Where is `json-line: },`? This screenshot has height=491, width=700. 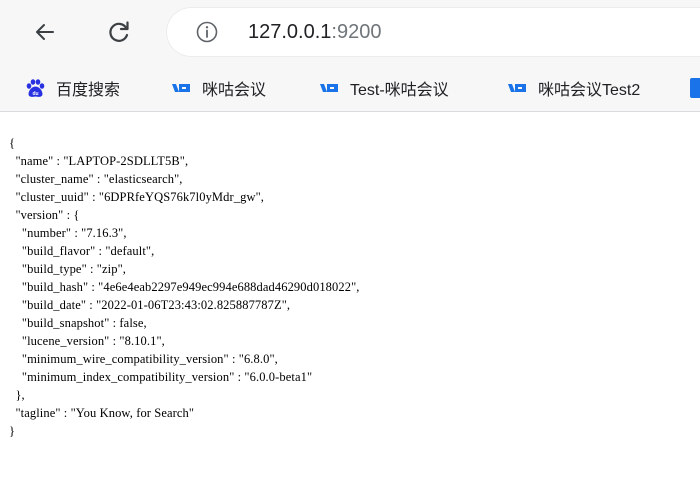 json-line: }, is located at coordinates (17, 395).